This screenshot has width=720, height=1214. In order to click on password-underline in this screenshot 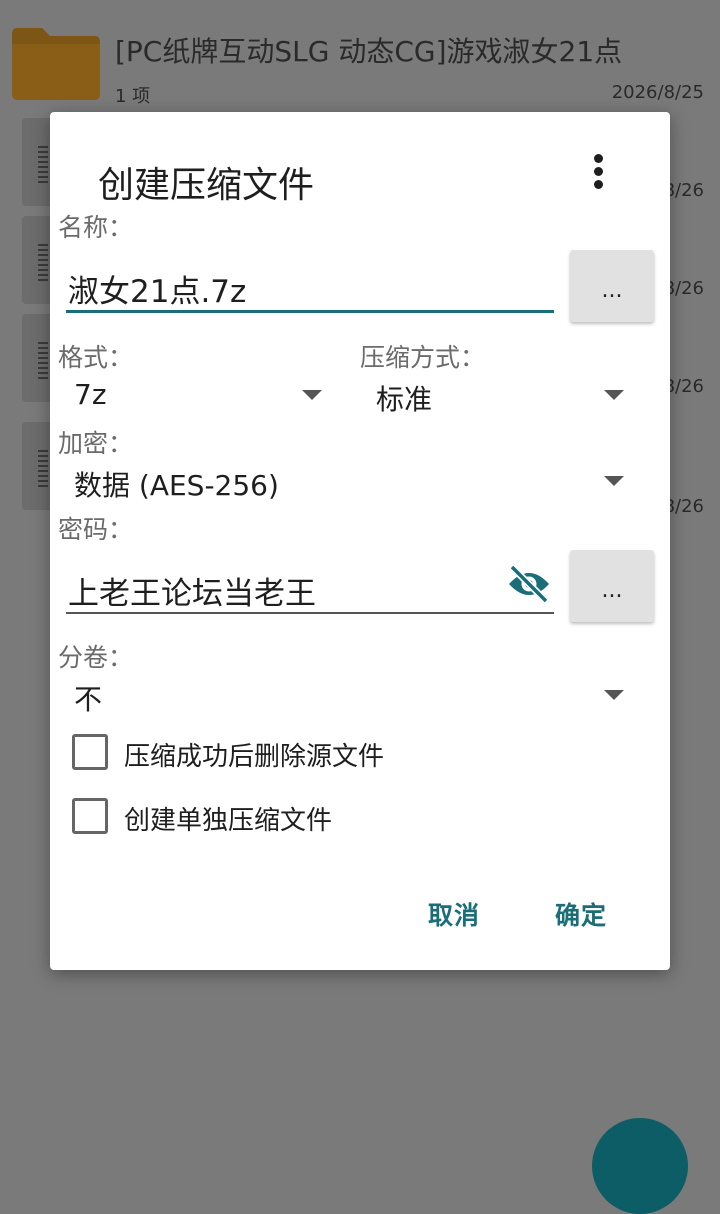, I will do `click(310, 613)`.